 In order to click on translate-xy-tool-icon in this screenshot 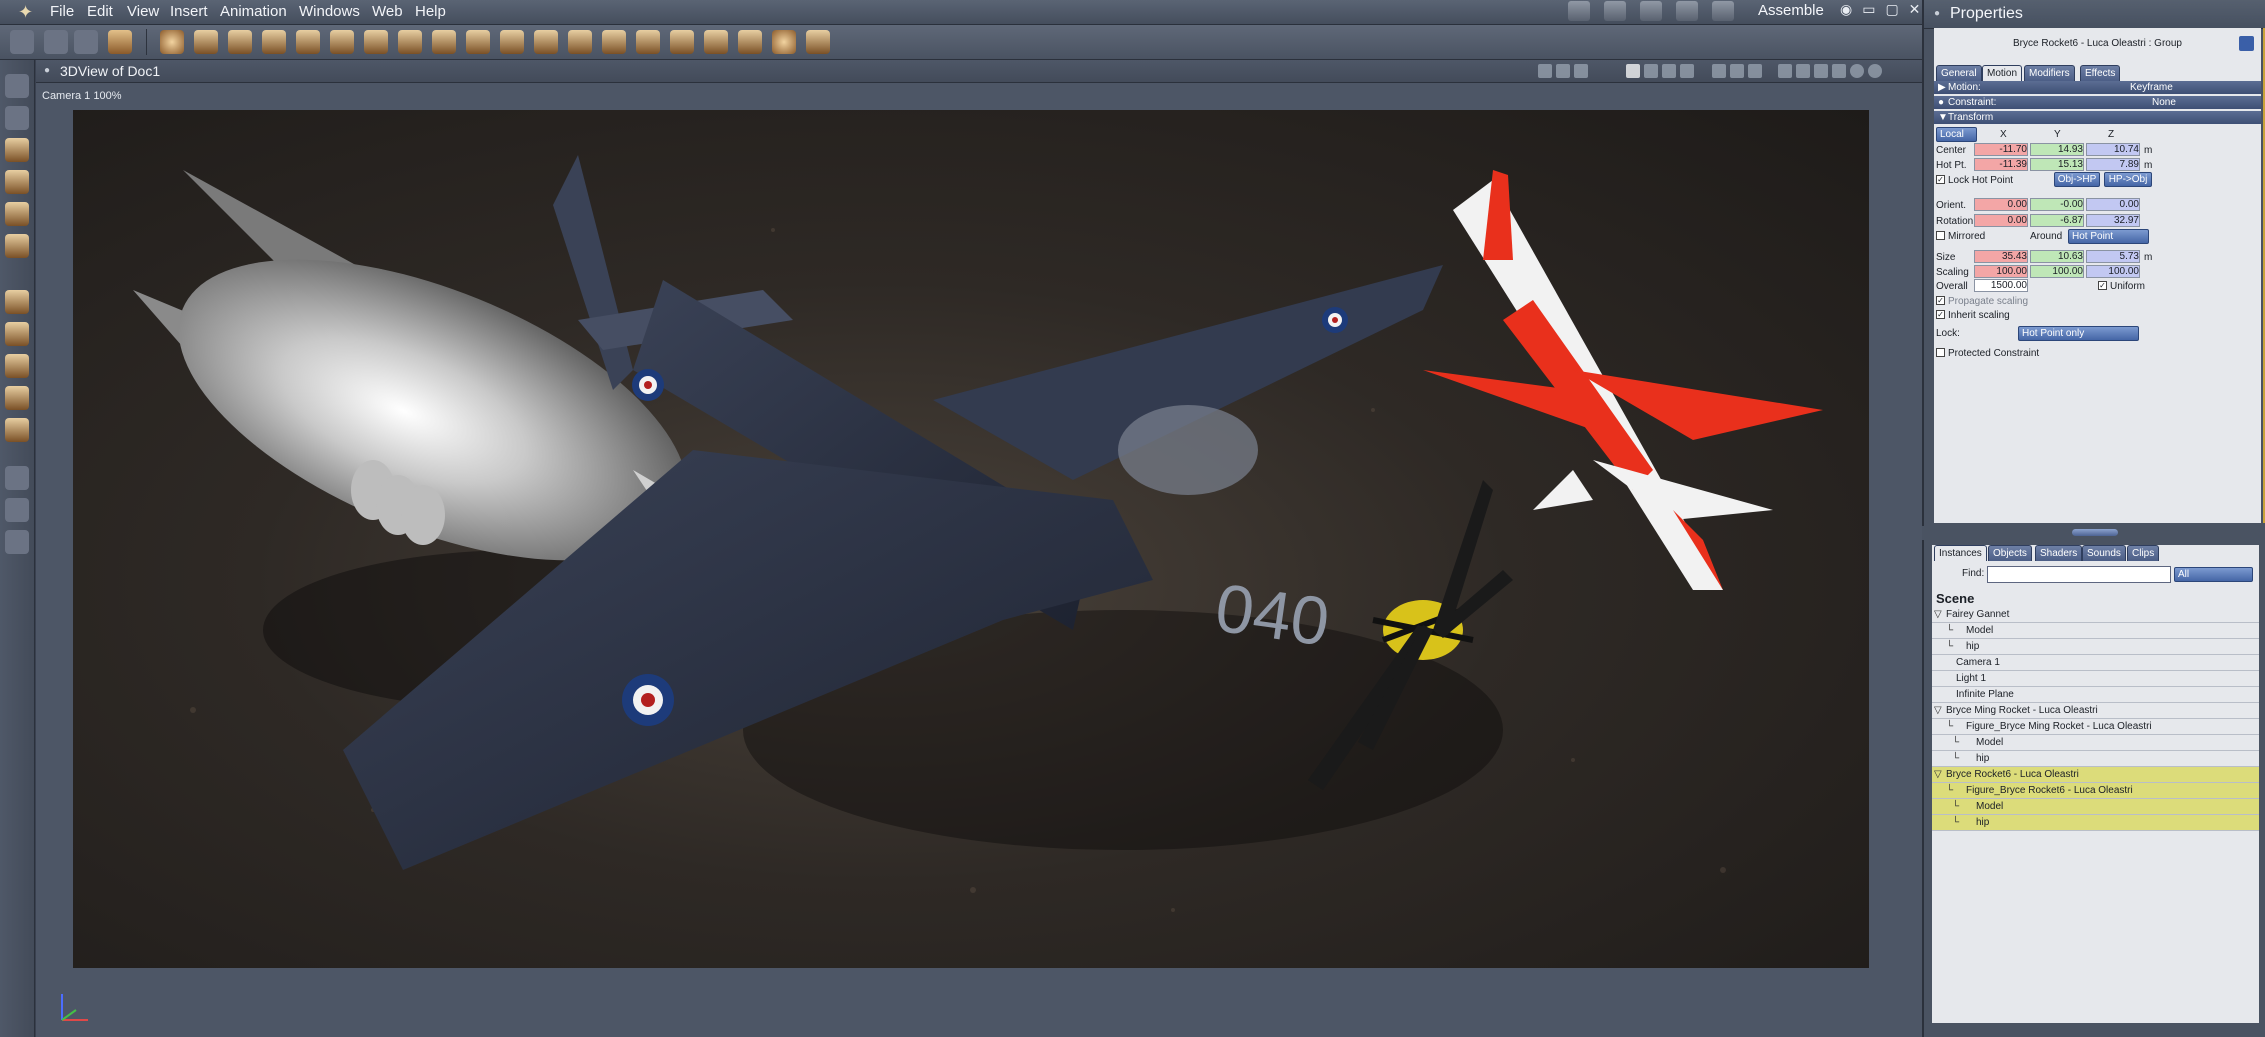, I will do `click(17, 334)`.